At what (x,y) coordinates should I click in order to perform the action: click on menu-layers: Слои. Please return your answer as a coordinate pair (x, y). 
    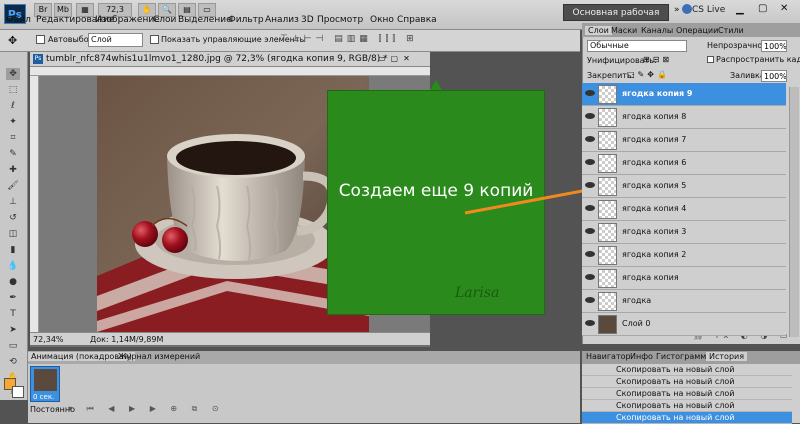
    Looking at the image, I should click on (164, 20).